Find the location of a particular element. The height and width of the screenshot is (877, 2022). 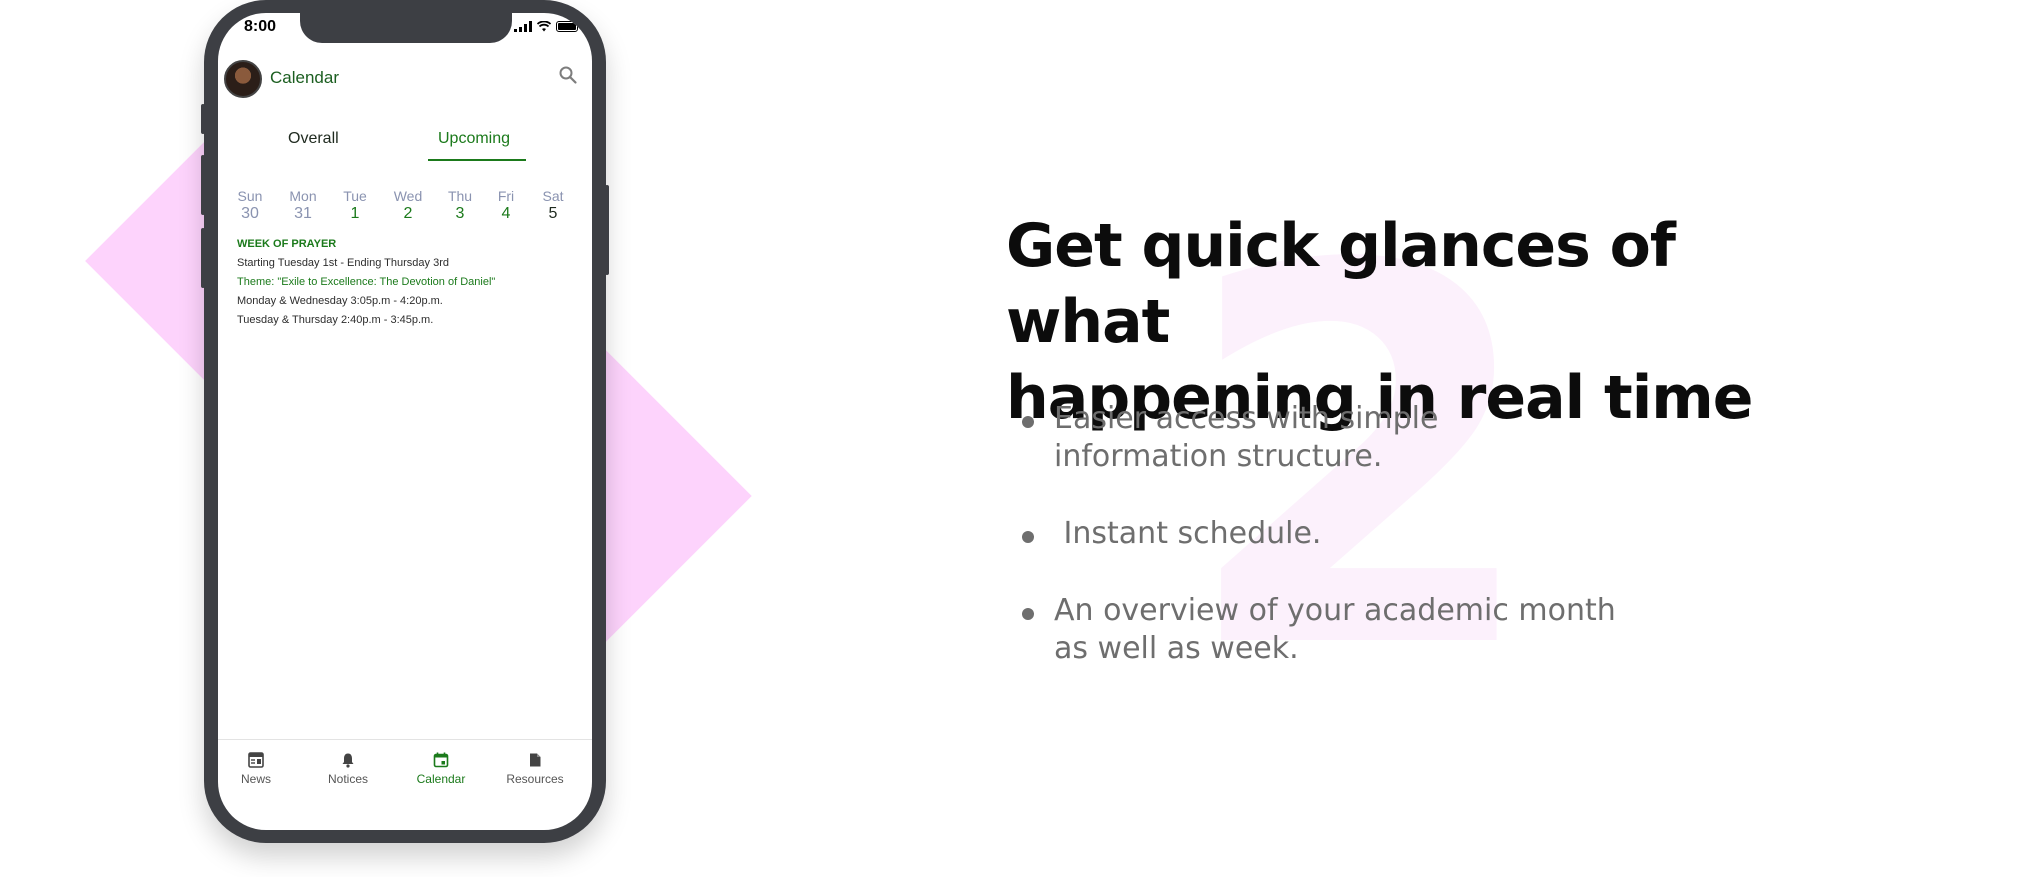

day-sat: Sat 5 is located at coordinates (553, 206).